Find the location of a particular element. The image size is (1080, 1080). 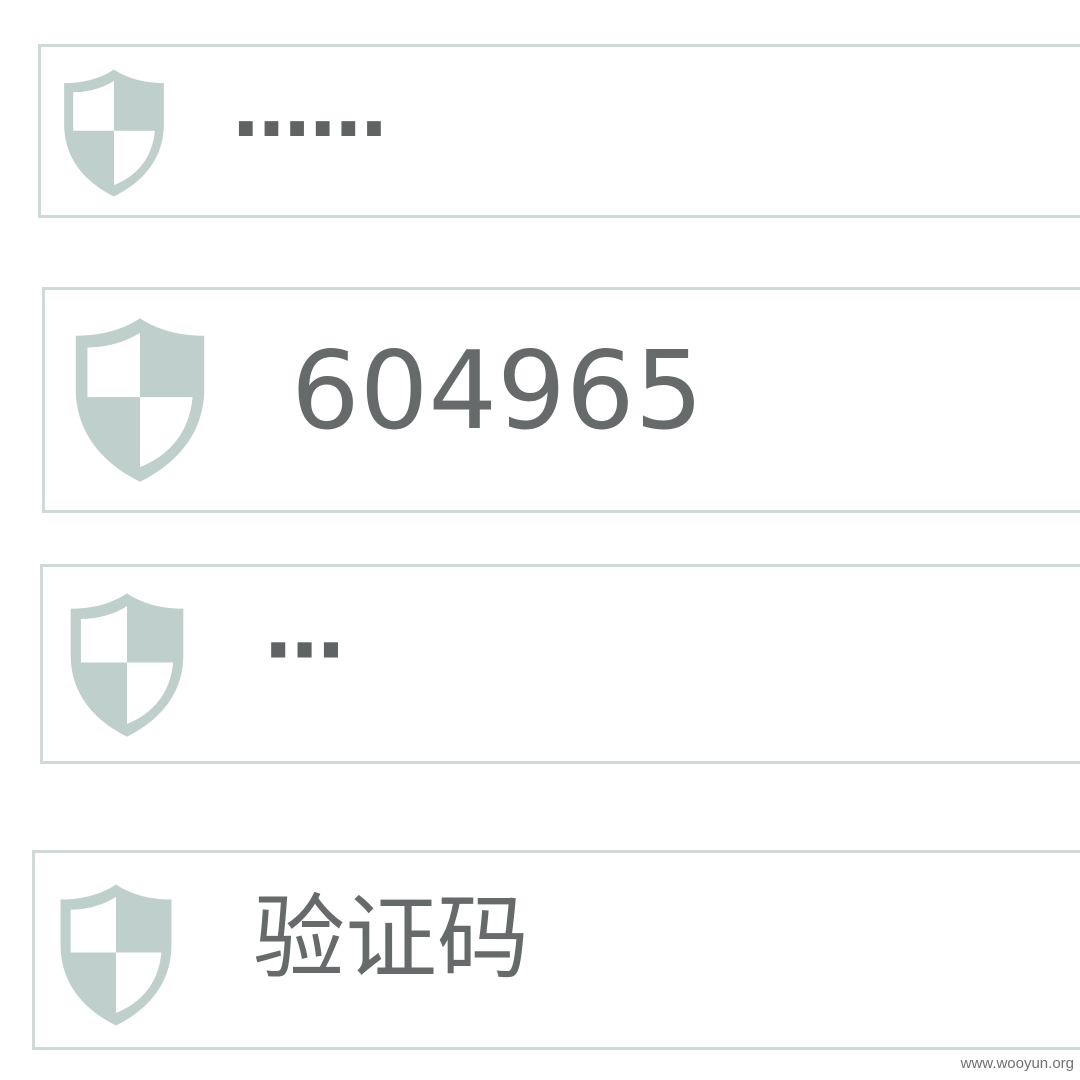

verification-code-placeholder: 验证码 is located at coordinates (391, 938).